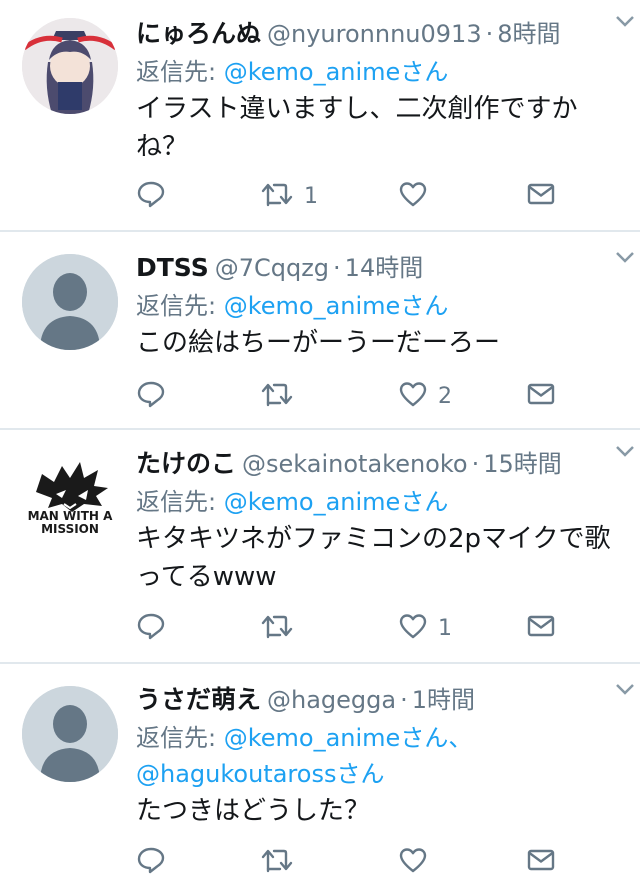  What do you see at coordinates (384, 268) in the screenshot?
I see `timestamp: 14時間` at bounding box center [384, 268].